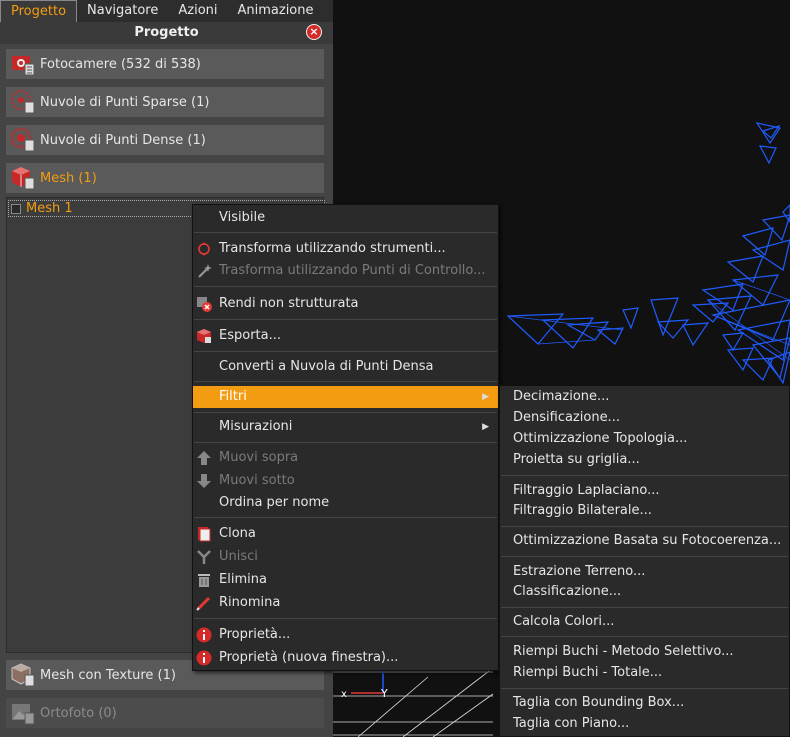 The image size is (790, 737). Describe the element at coordinates (39, 11) in the screenshot. I see `tab-progetto: Progetto` at that location.